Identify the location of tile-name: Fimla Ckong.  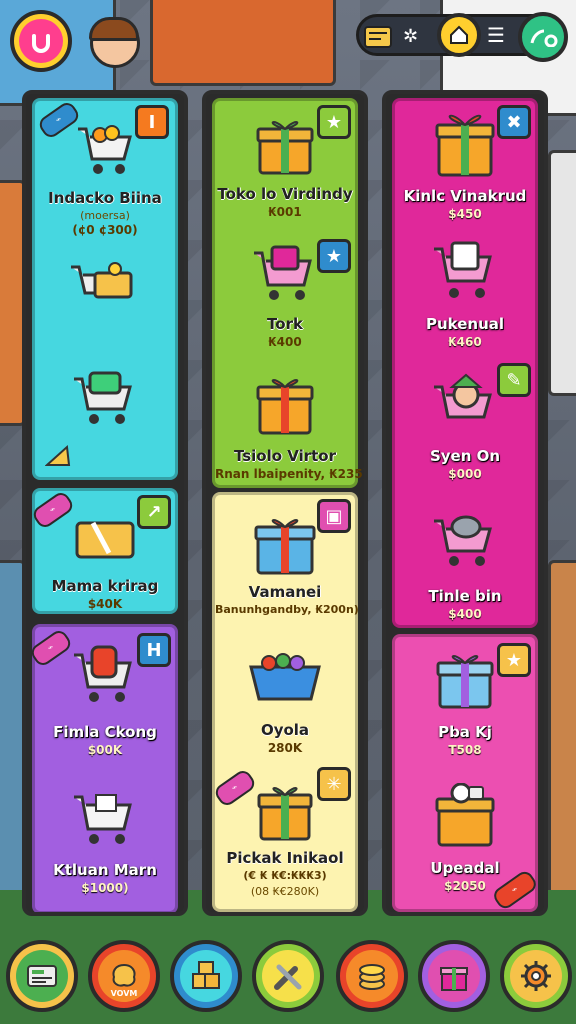
(105, 732).